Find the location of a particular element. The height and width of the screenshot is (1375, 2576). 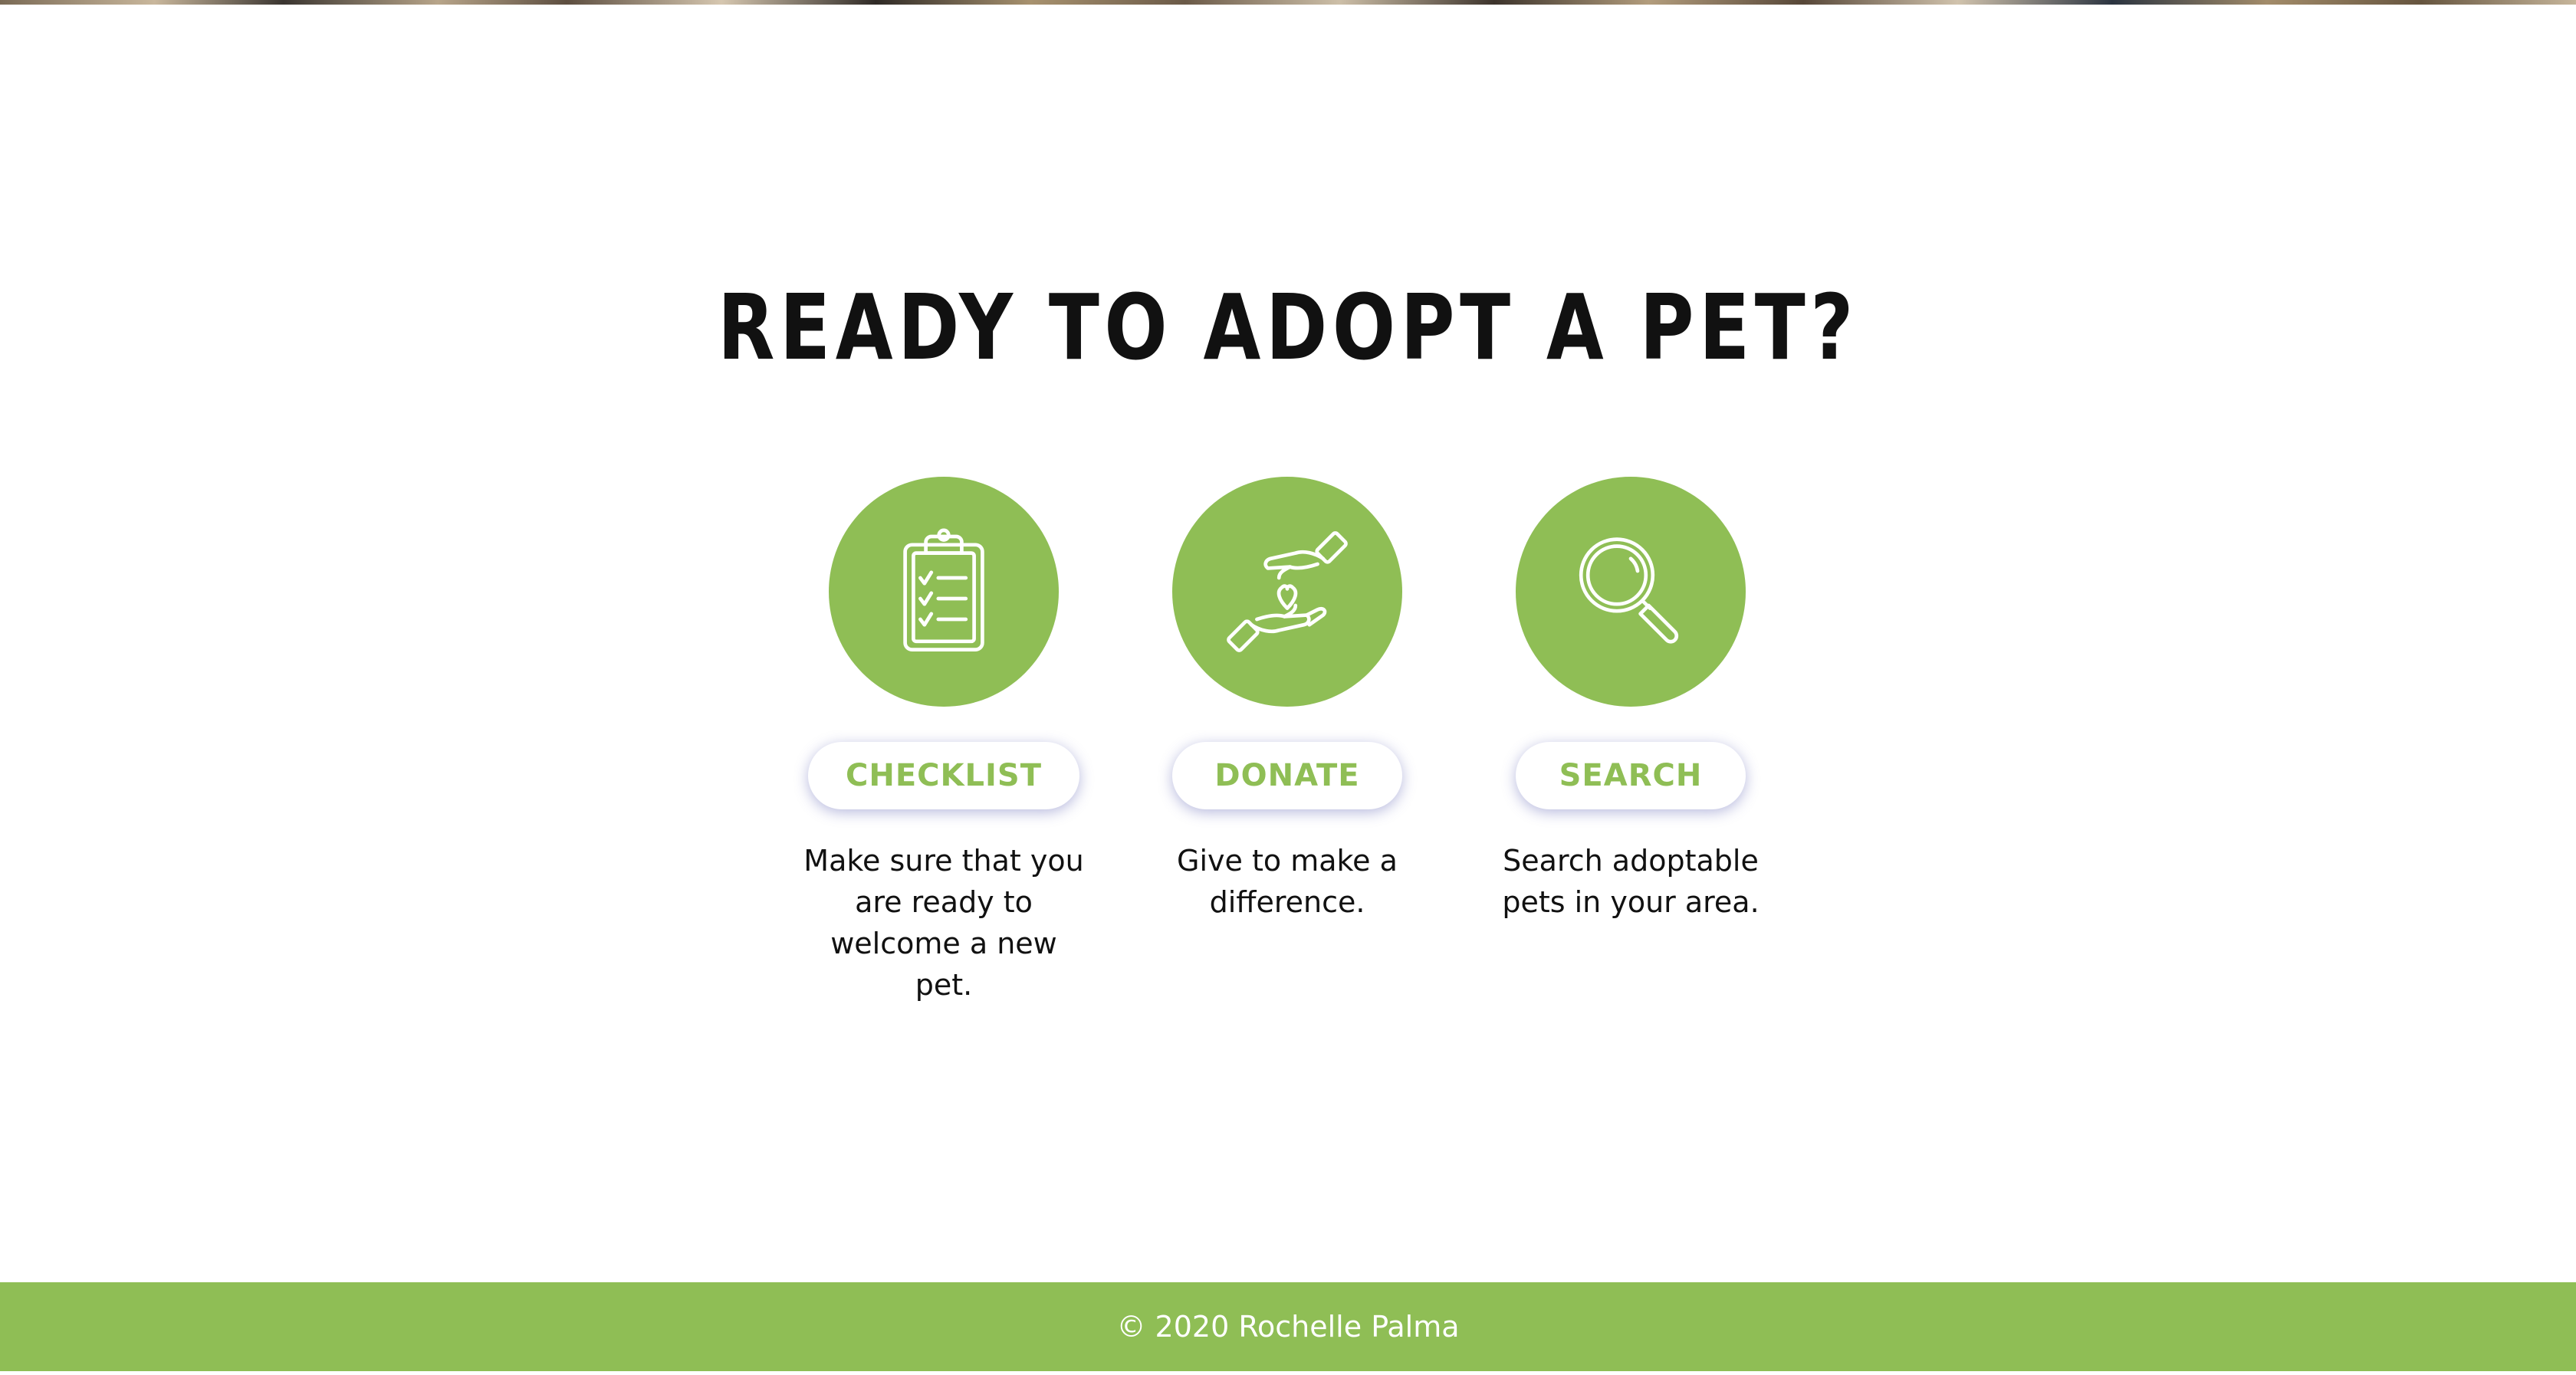

search-icon-circle is located at coordinates (1631, 592).